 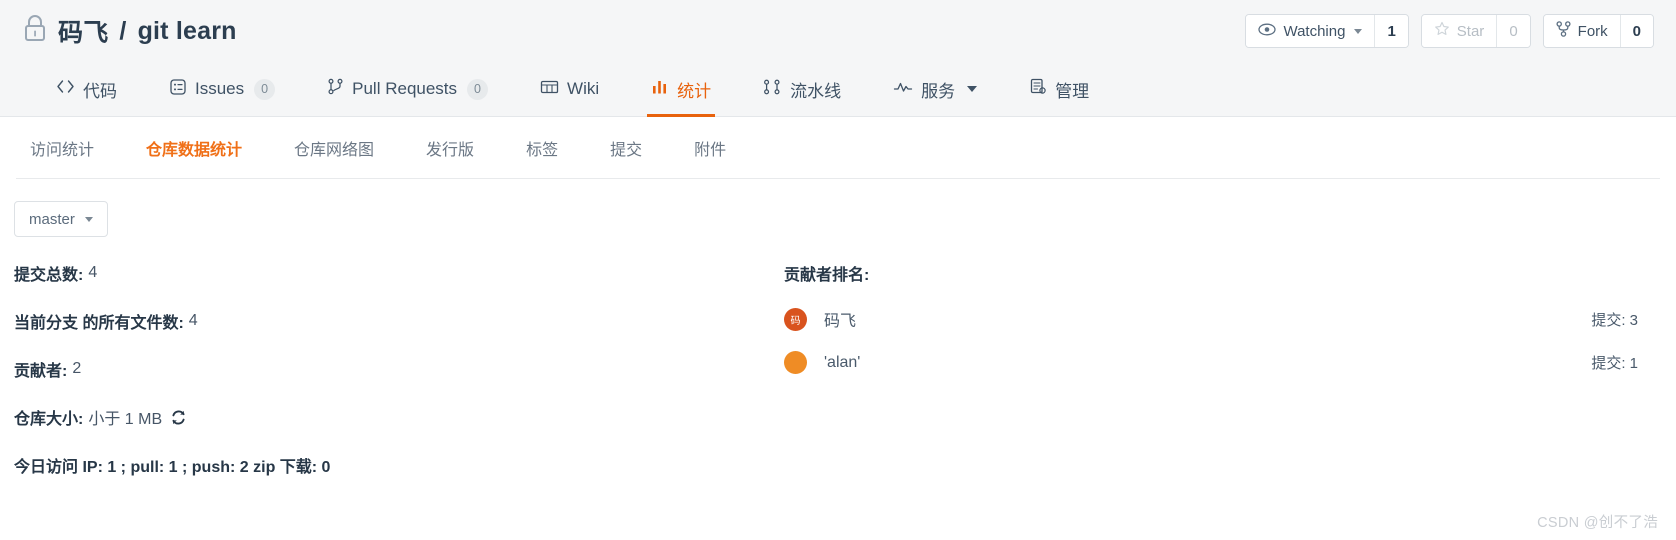 I want to click on nav-badge-issues: 0, so click(x=265, y=89).